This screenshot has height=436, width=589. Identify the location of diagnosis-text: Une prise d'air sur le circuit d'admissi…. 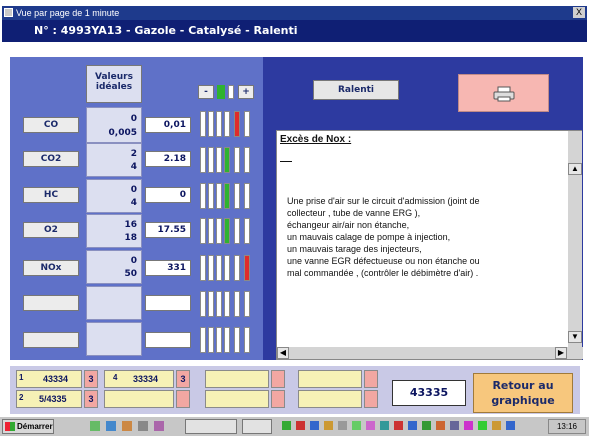
(429, 237).